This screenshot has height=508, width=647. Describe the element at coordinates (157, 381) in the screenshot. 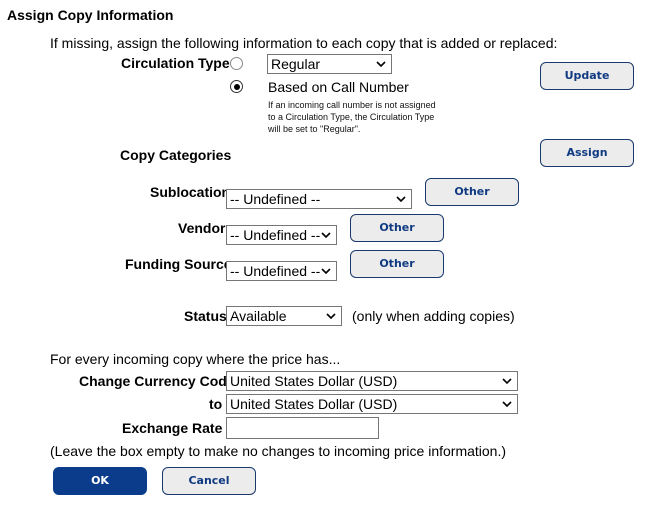

I see `change-currency-label: Change Currency Code` at that location.